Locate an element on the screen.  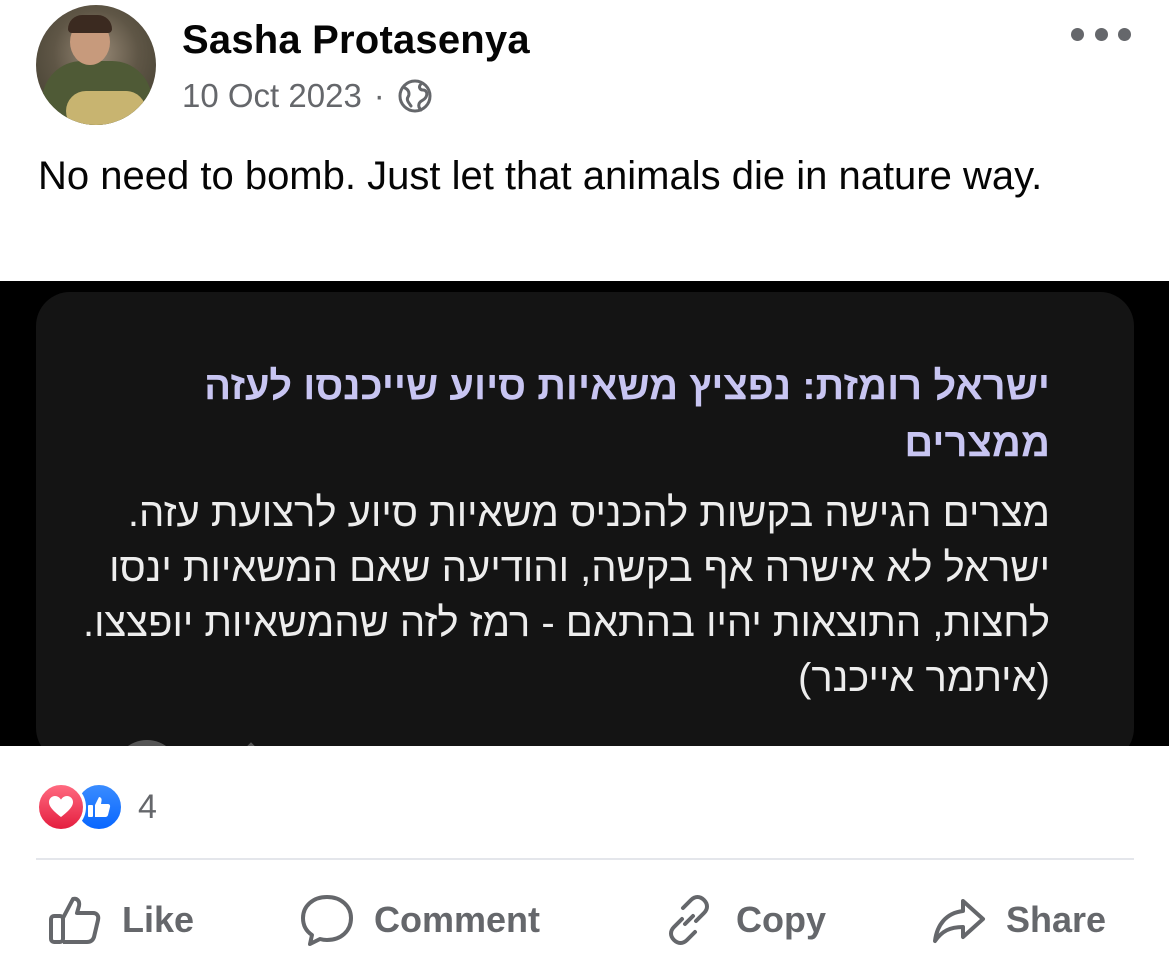
comment-label: Comment is located at coordinates (457, 919).